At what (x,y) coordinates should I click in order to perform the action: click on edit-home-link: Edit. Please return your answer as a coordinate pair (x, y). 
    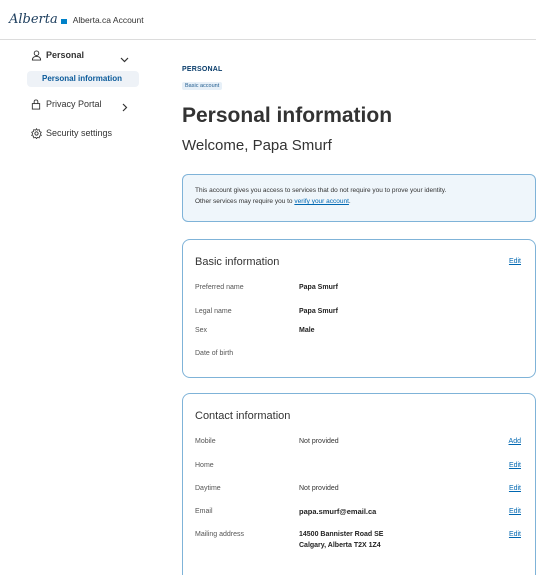
    Looking at the image, I should click on (515, 465).